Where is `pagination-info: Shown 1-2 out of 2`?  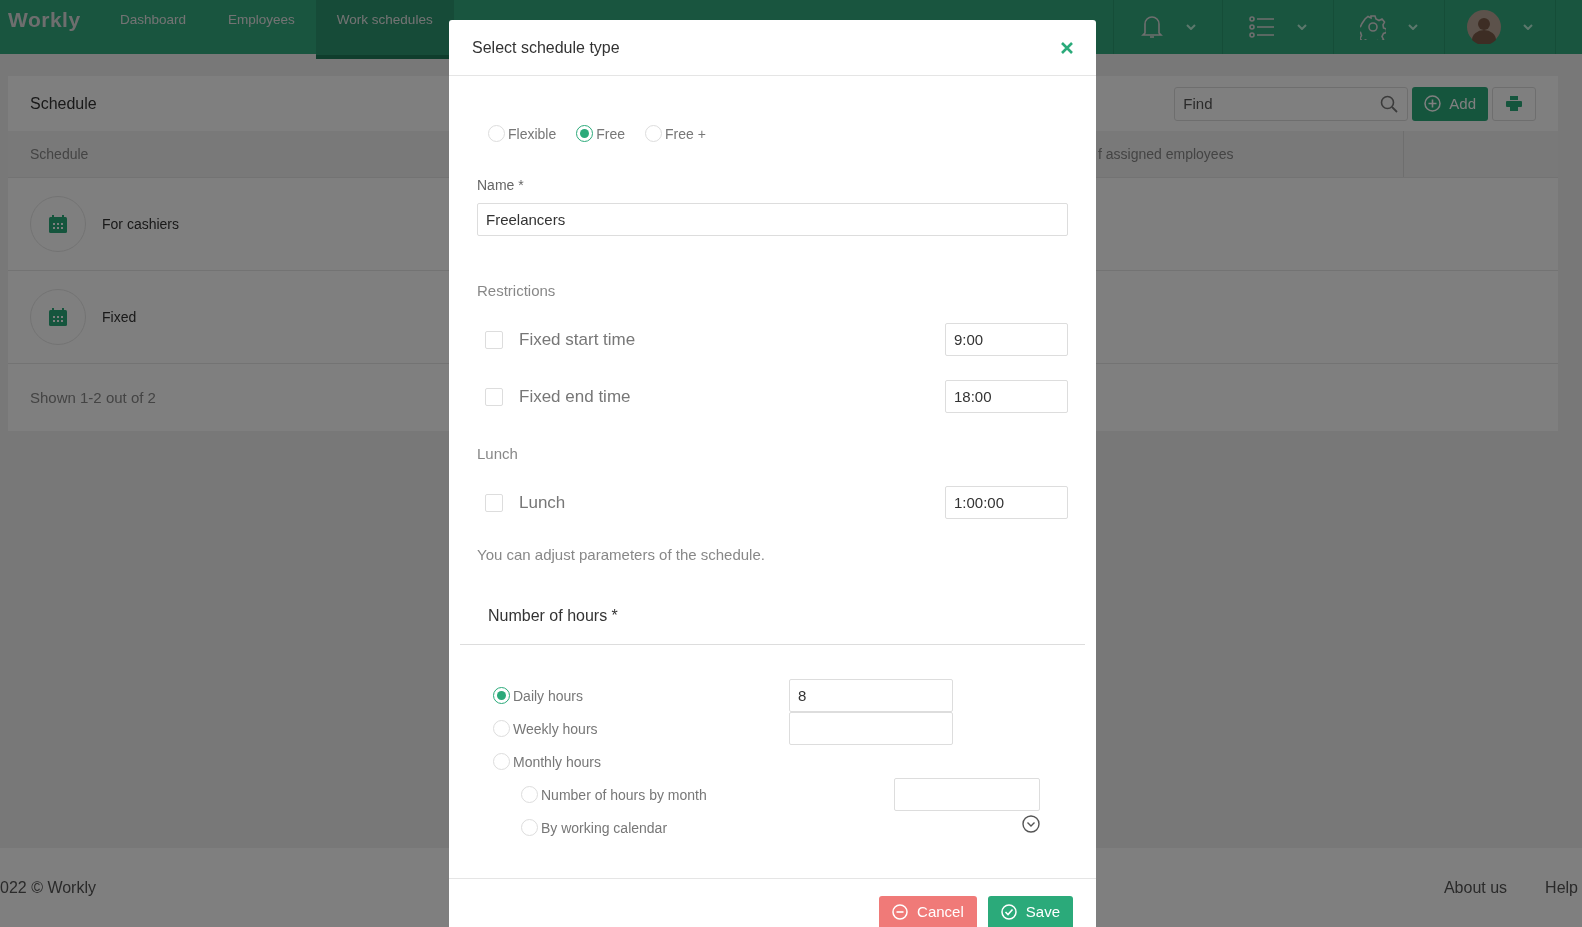
pagination-info: Shown 1-2 out of 2 is located at coordinates (93, 397).